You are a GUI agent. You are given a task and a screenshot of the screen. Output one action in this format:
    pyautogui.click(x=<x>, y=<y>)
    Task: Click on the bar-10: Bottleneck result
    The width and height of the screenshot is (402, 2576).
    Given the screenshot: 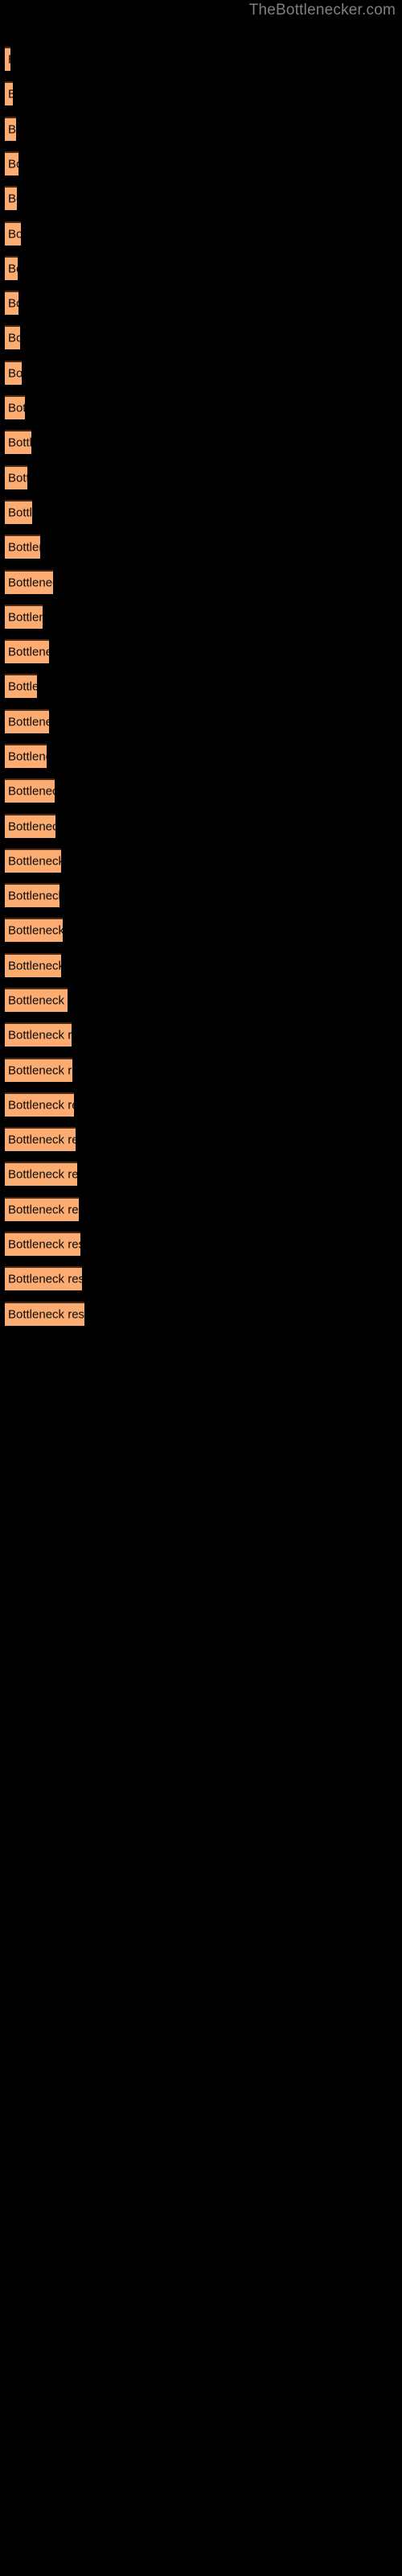 What is the action you would take?
    pyautogui.click(x=13, y=373)
    